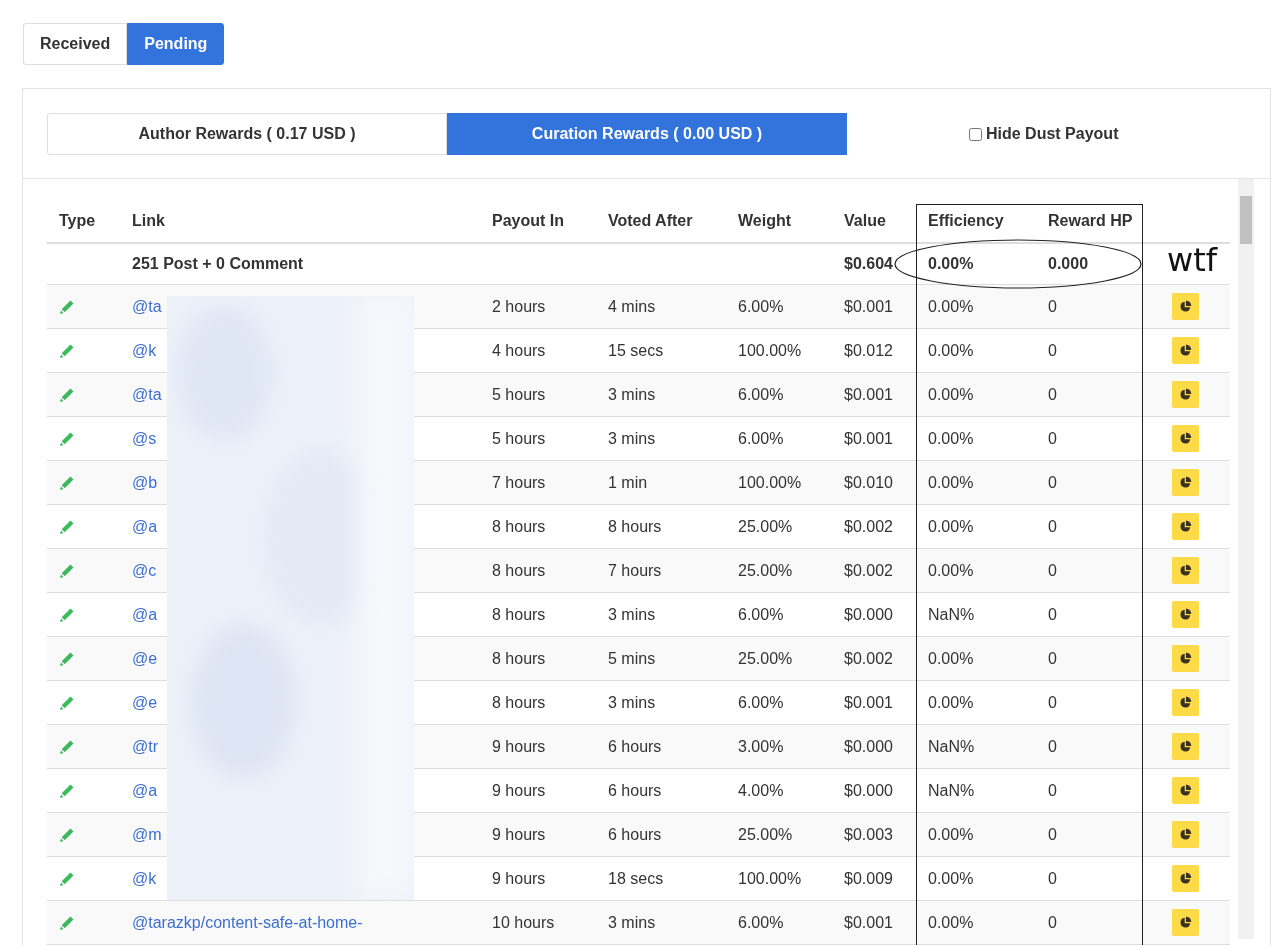 The width and height of the screenshot is (1276, 945). Describe the element at coordinates (538, 922) in the screenshot. I see `table-cell: 10 hours` at that location.